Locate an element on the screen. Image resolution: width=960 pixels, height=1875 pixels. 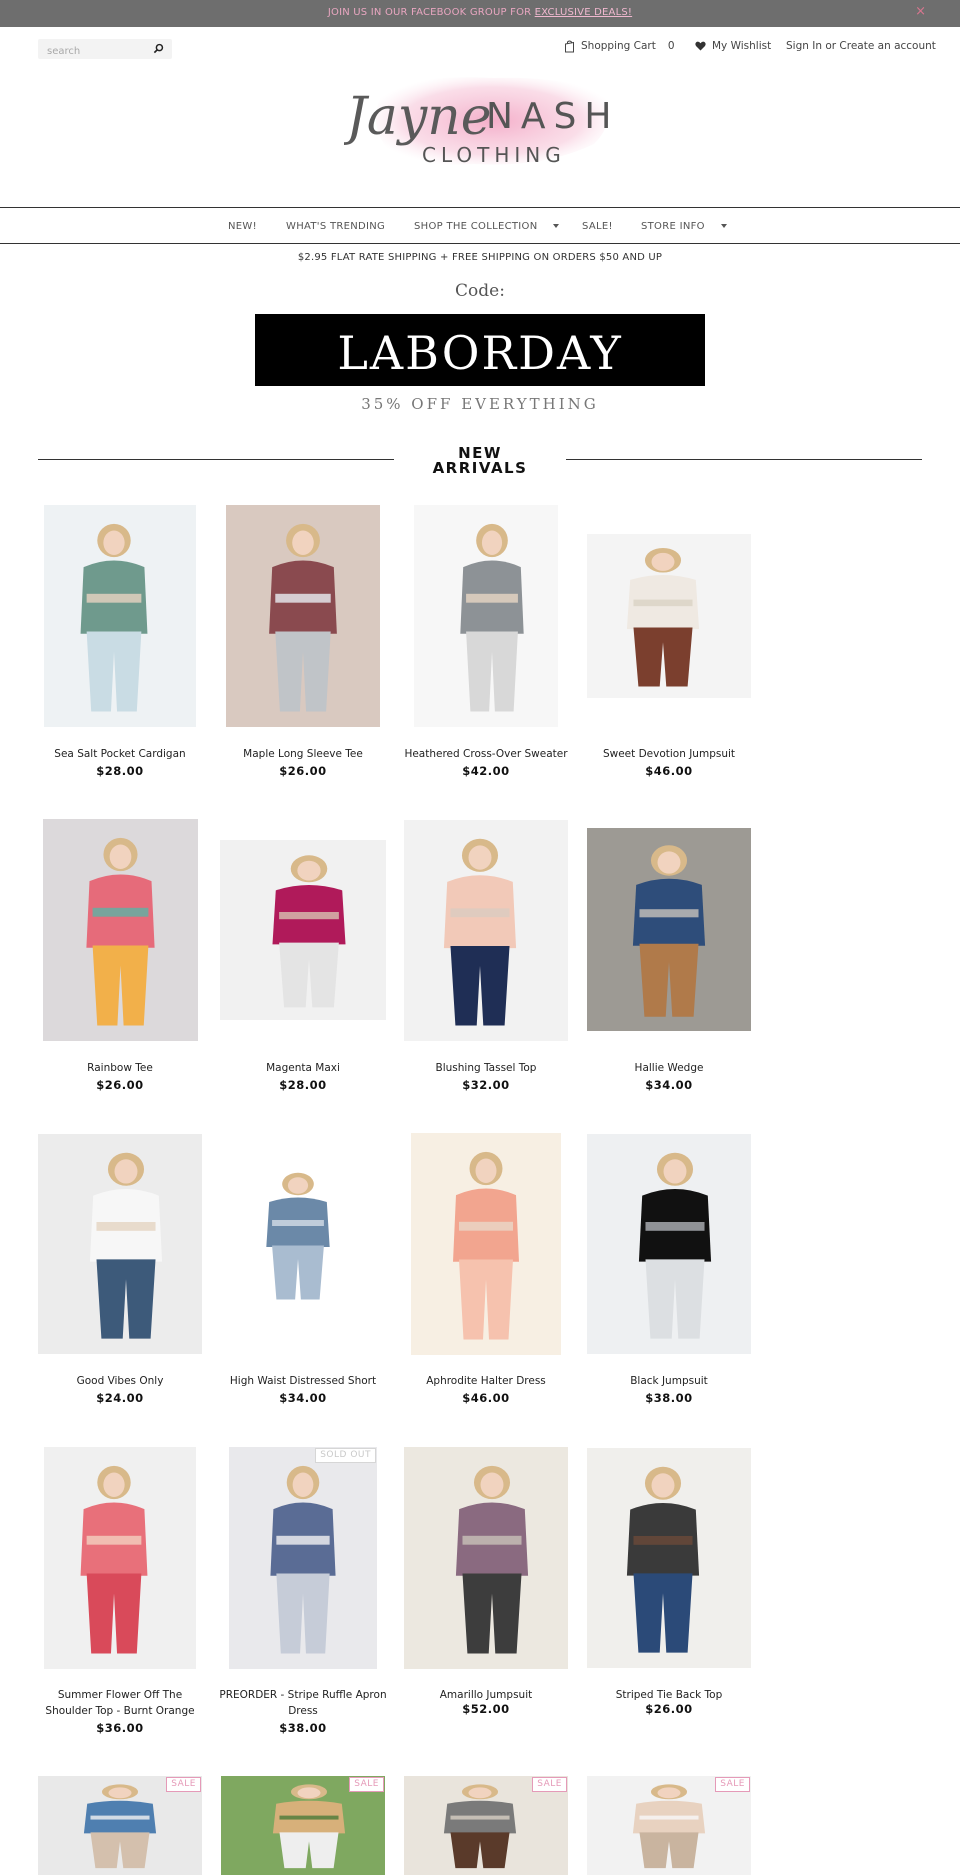
shopping-bag-icon is located at coordinates (569, 46).